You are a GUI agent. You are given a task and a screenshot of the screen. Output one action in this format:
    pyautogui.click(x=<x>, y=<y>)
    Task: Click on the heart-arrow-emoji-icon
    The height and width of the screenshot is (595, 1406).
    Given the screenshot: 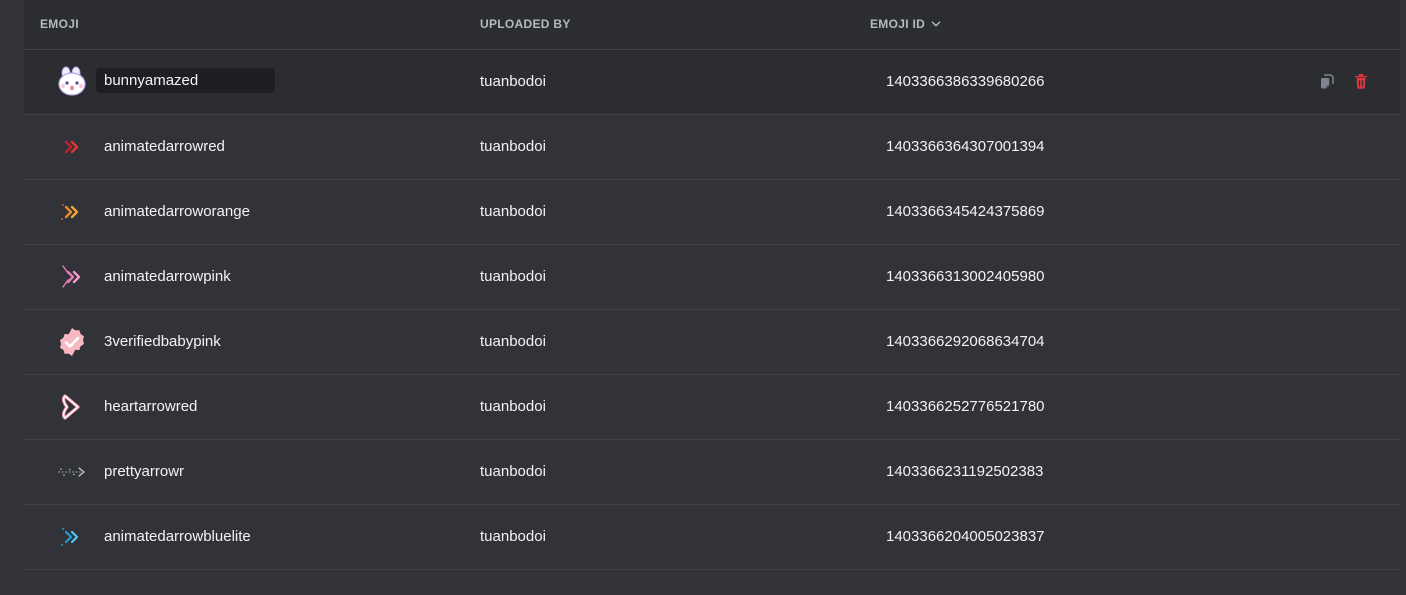 What is the action you would take?
    pyautogui.click(x=72, y=407)
    